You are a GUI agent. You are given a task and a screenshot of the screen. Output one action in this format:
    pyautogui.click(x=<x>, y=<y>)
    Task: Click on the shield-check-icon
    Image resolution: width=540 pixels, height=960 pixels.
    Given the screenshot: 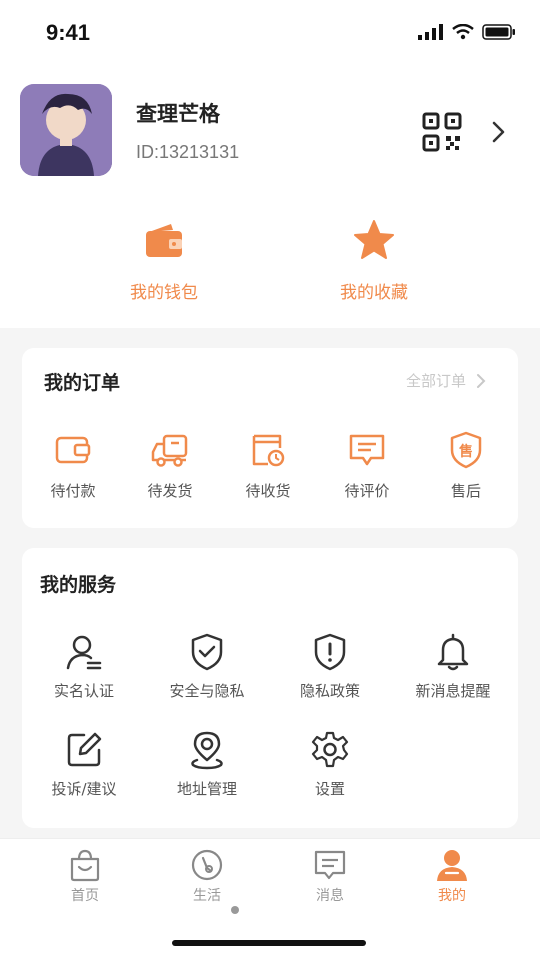 What is the action you would take?
    pyautogui.click(x=207, y=652)
    